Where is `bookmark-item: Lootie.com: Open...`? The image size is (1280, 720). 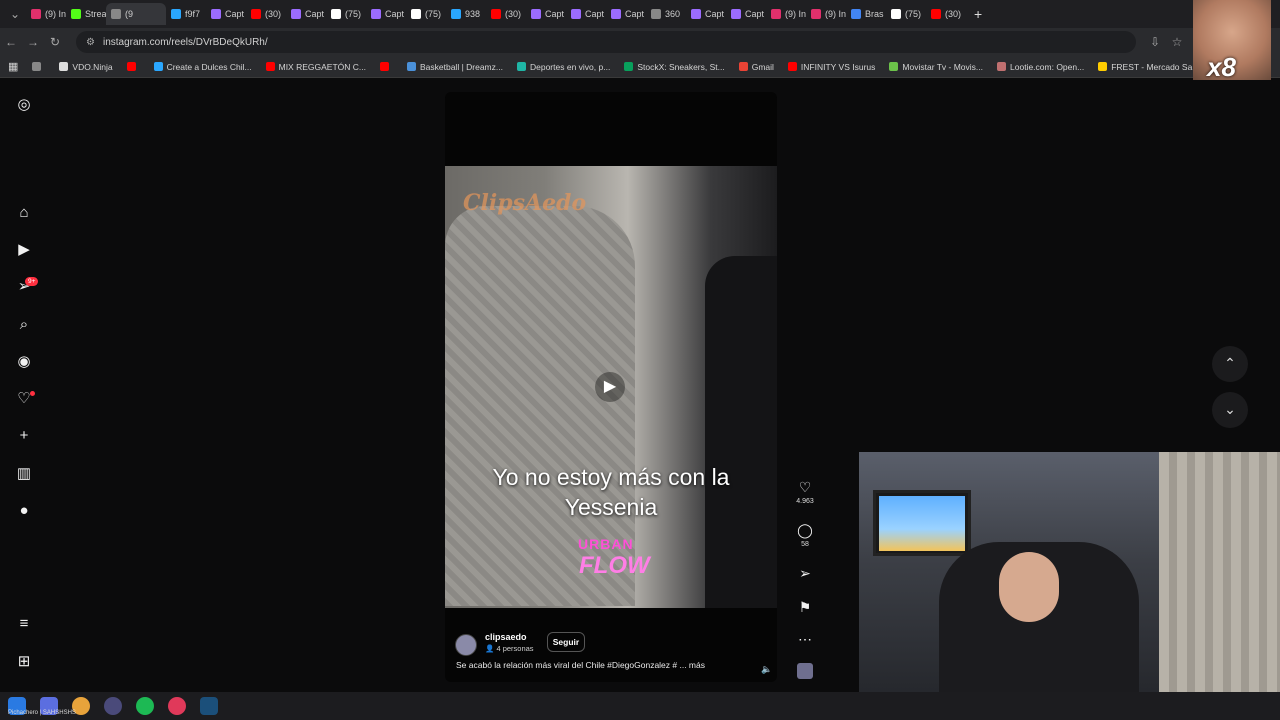 bookmark-item: Lootie.com: Open... is located at coordinates (1040, 67).